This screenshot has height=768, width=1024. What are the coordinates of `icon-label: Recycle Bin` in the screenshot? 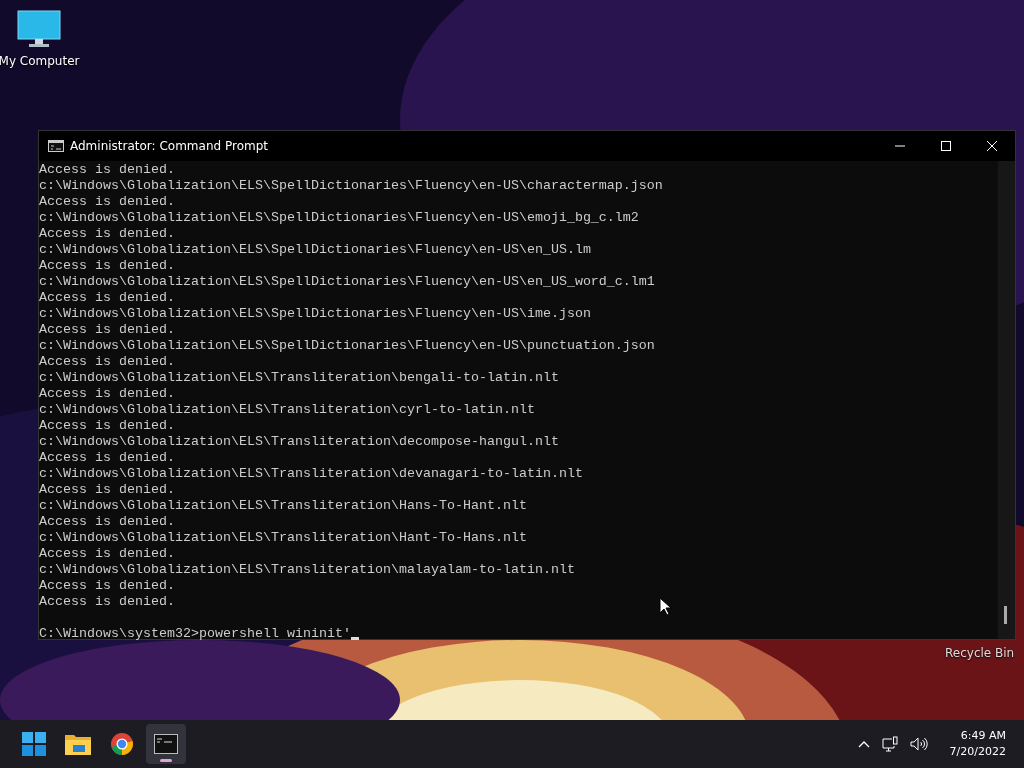 It's located at (980, 653).